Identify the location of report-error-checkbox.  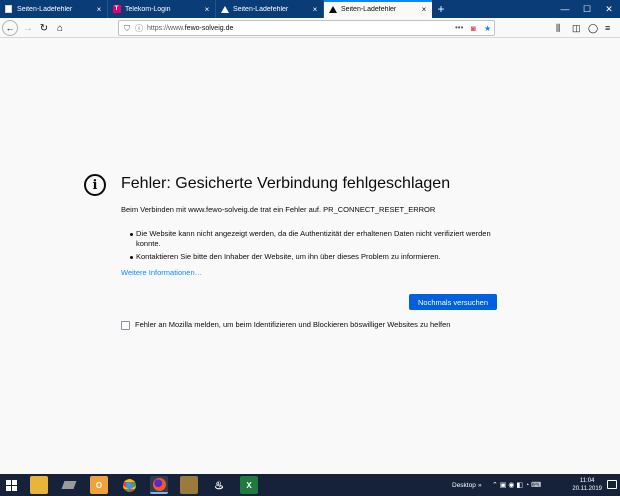
(125, 325).